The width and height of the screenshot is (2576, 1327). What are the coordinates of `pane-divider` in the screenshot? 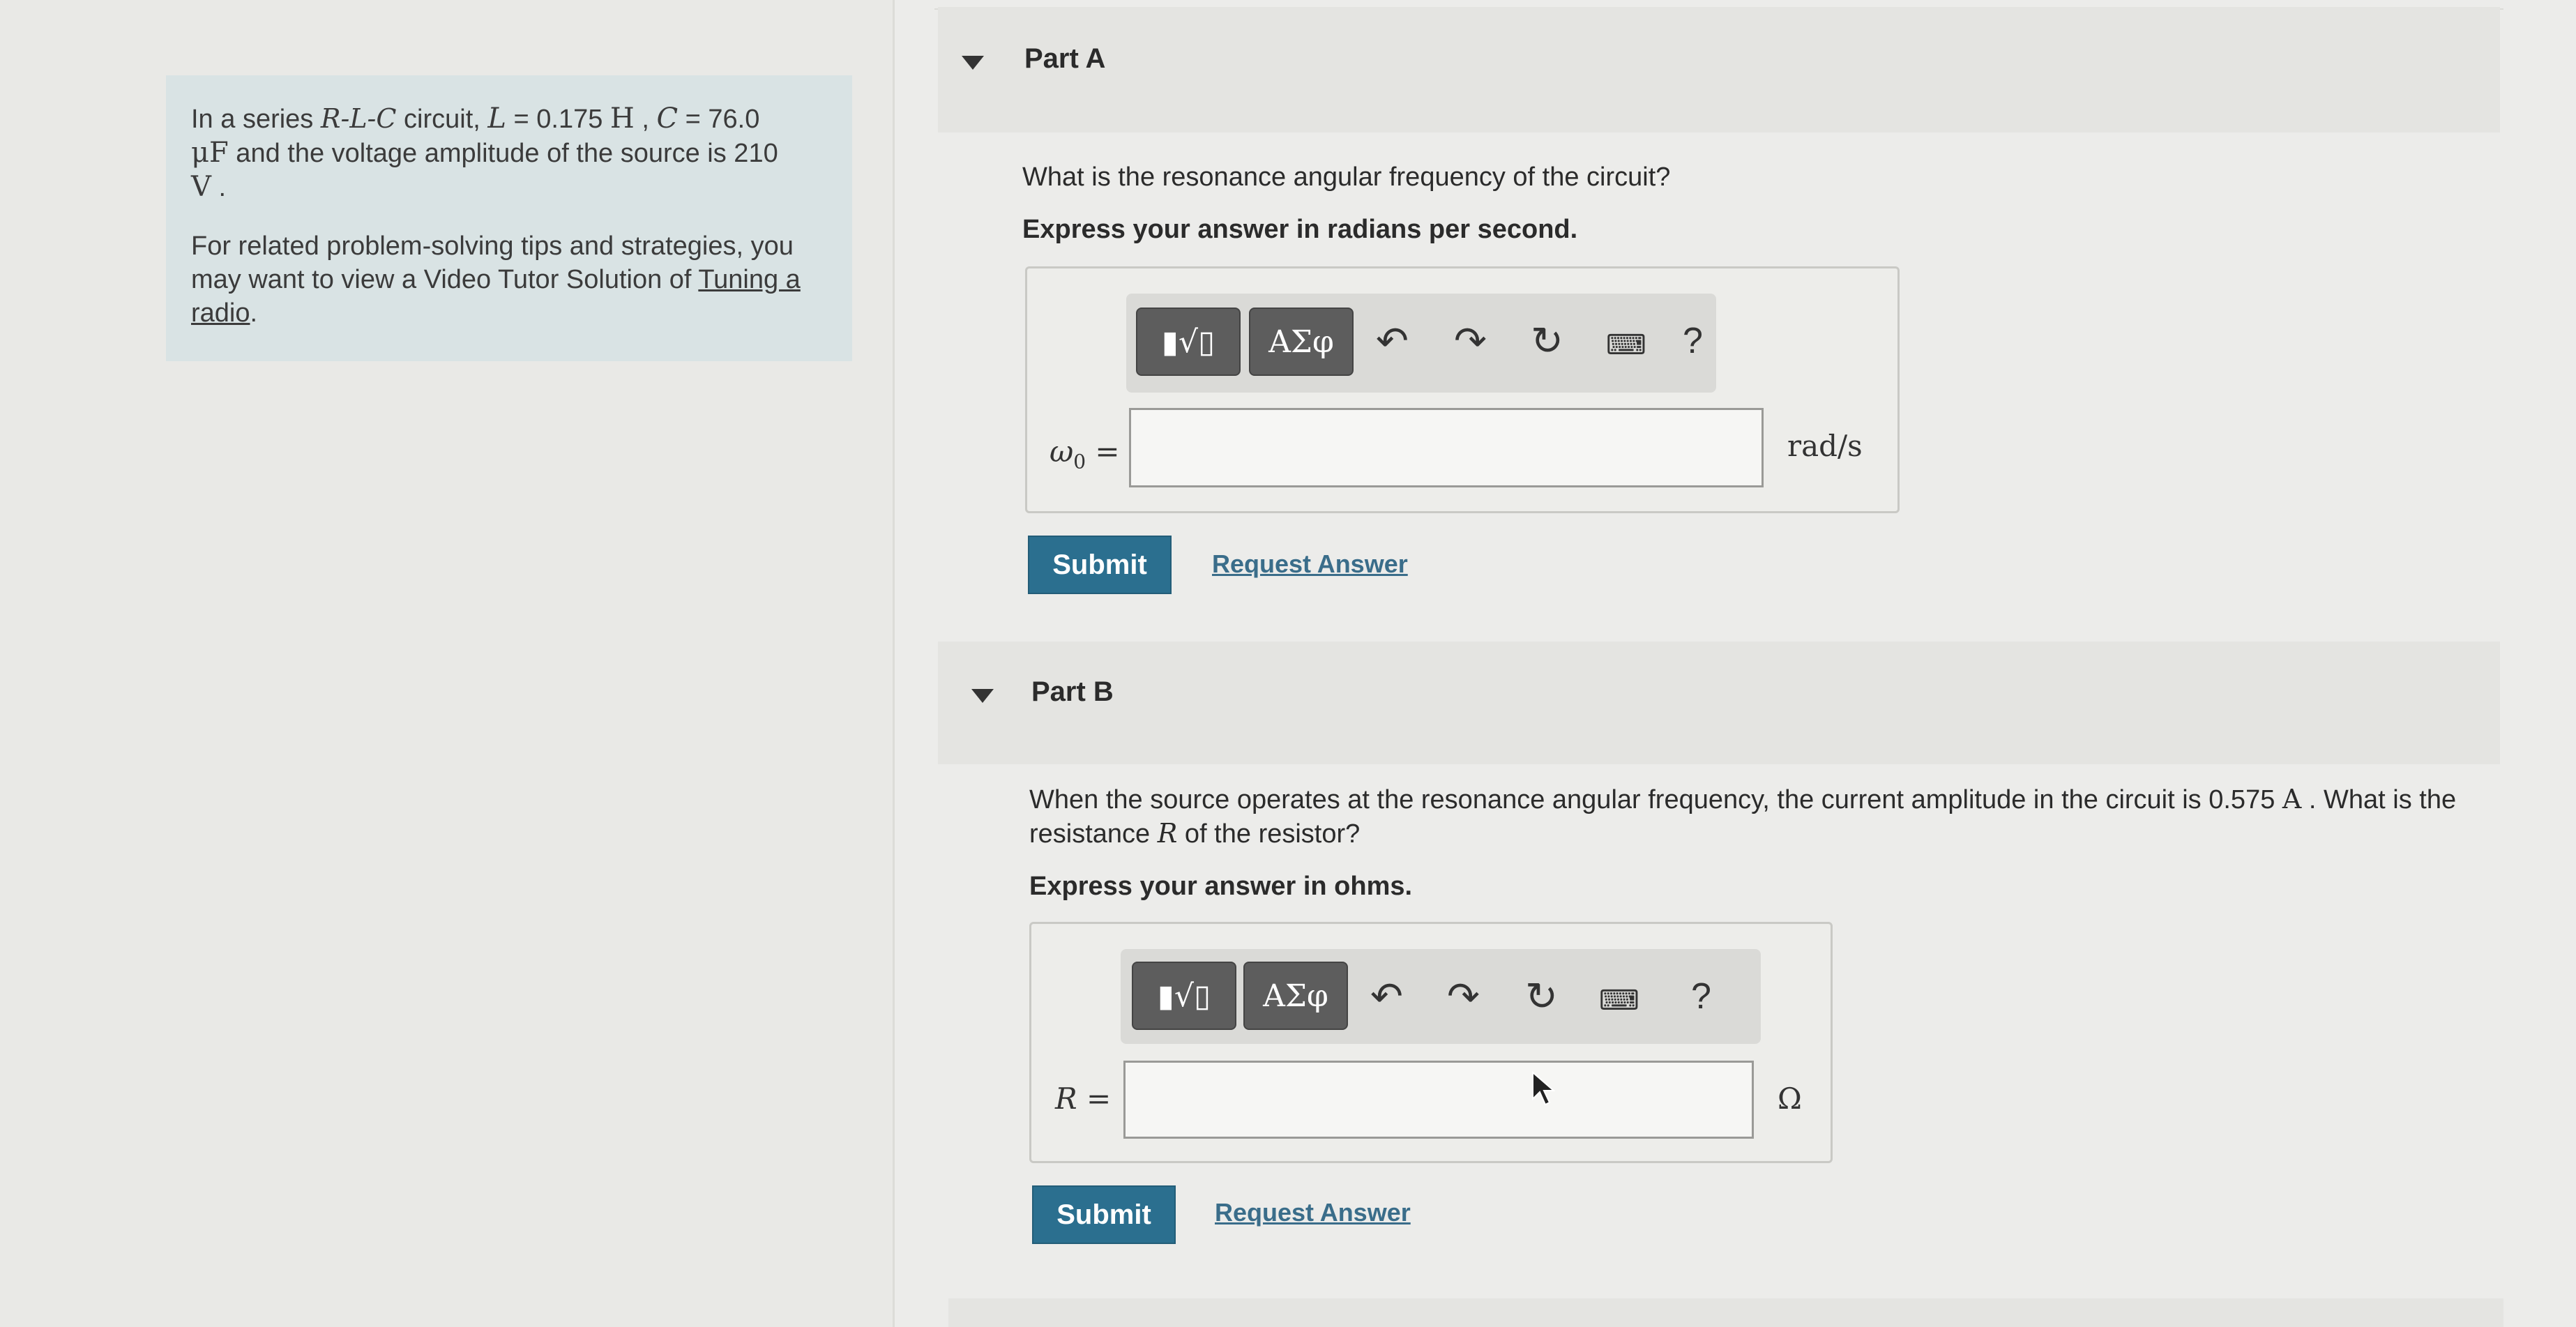 It's located at (894, 664).